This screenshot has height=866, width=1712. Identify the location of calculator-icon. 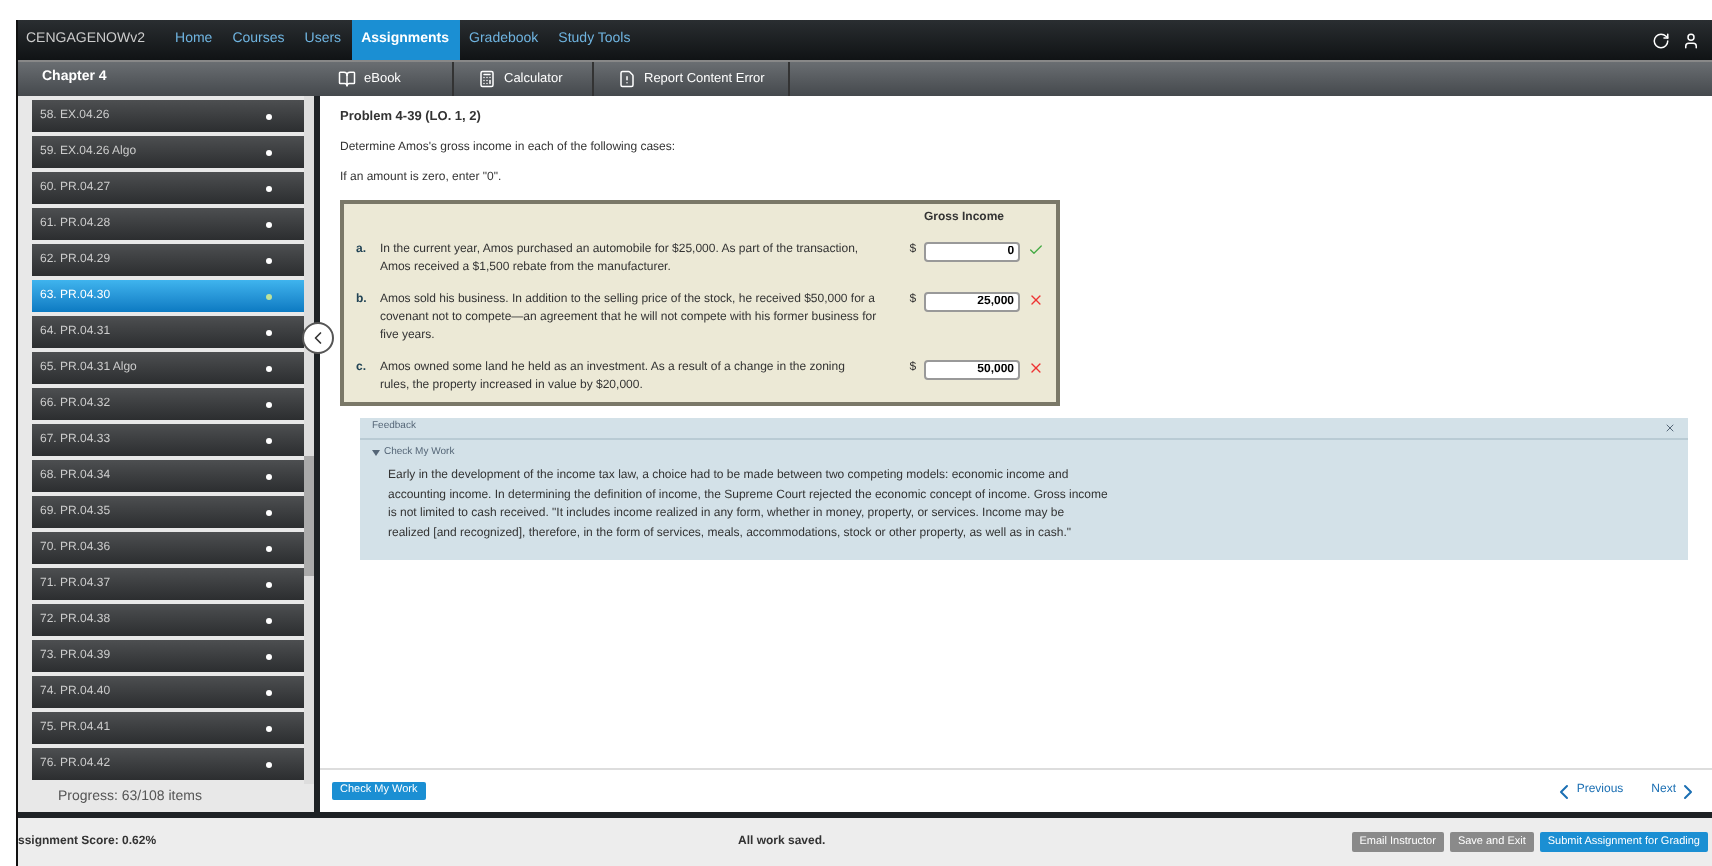
(487, 79).